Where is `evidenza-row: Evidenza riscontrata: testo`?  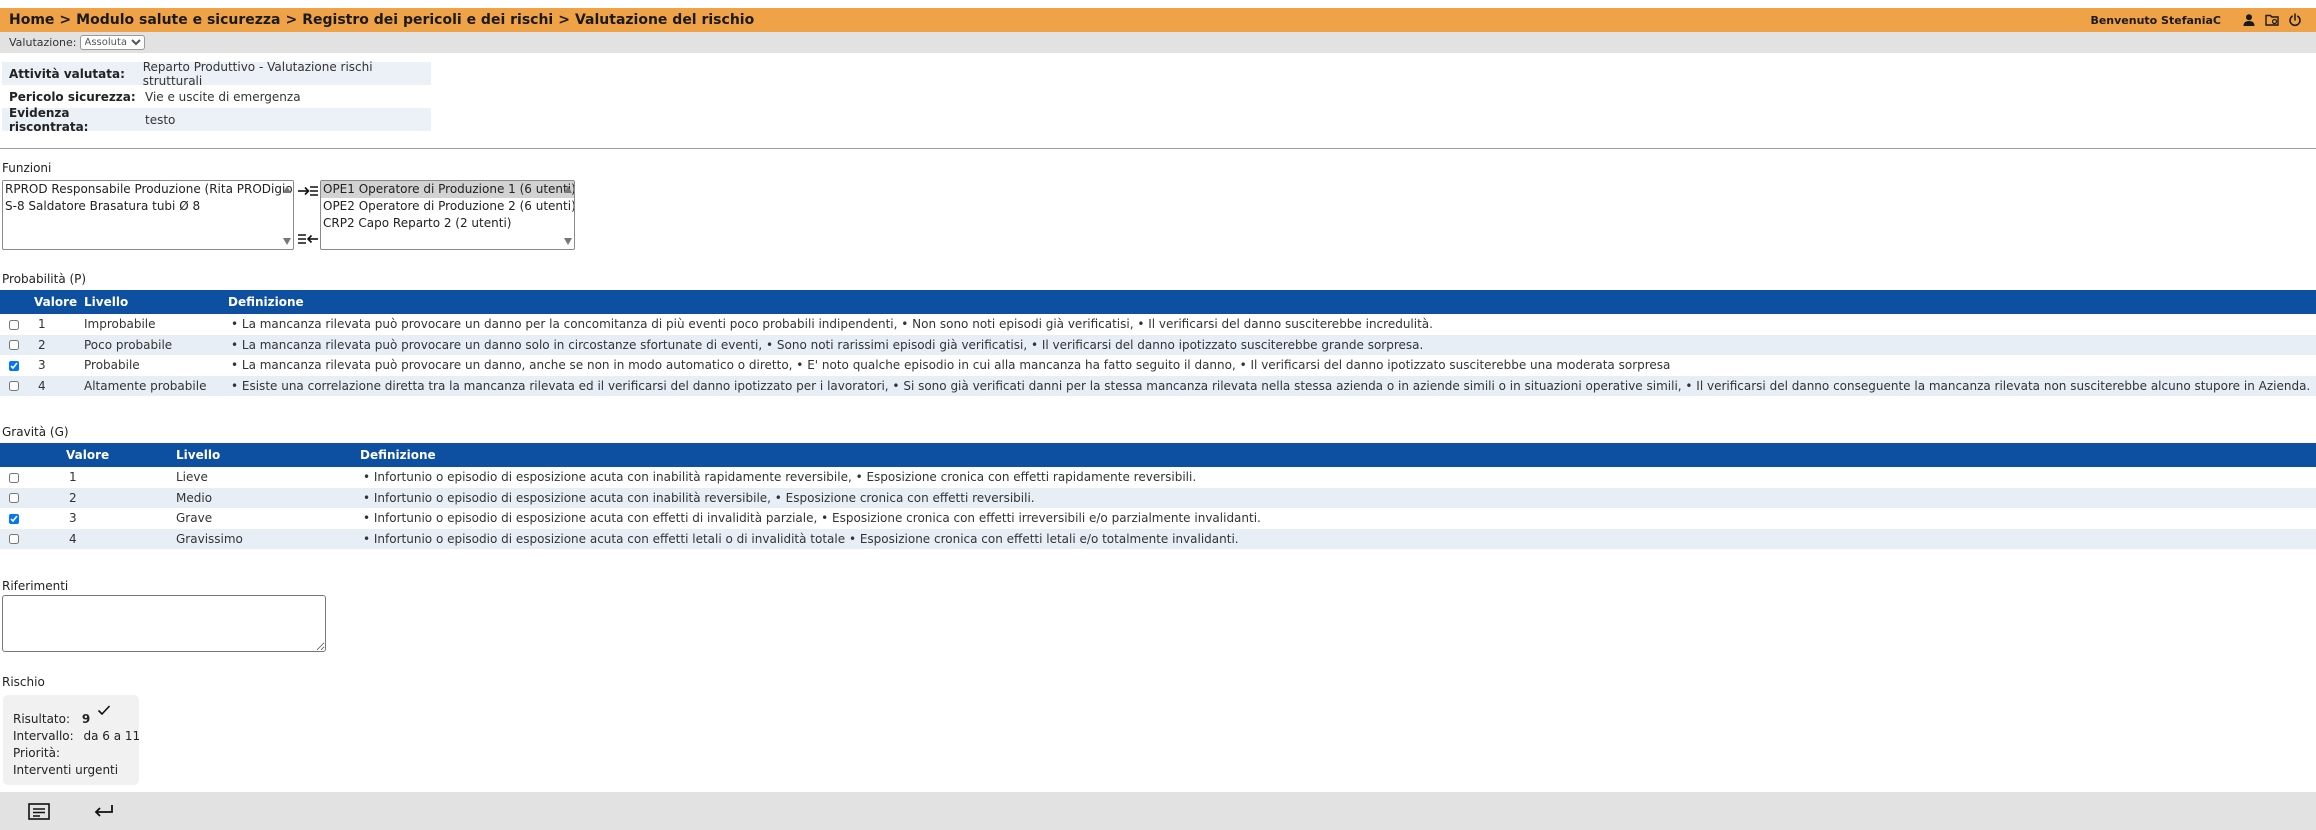
evidenza-row: Evidenza riscontrata: testo is located at coordinates (216, 119).